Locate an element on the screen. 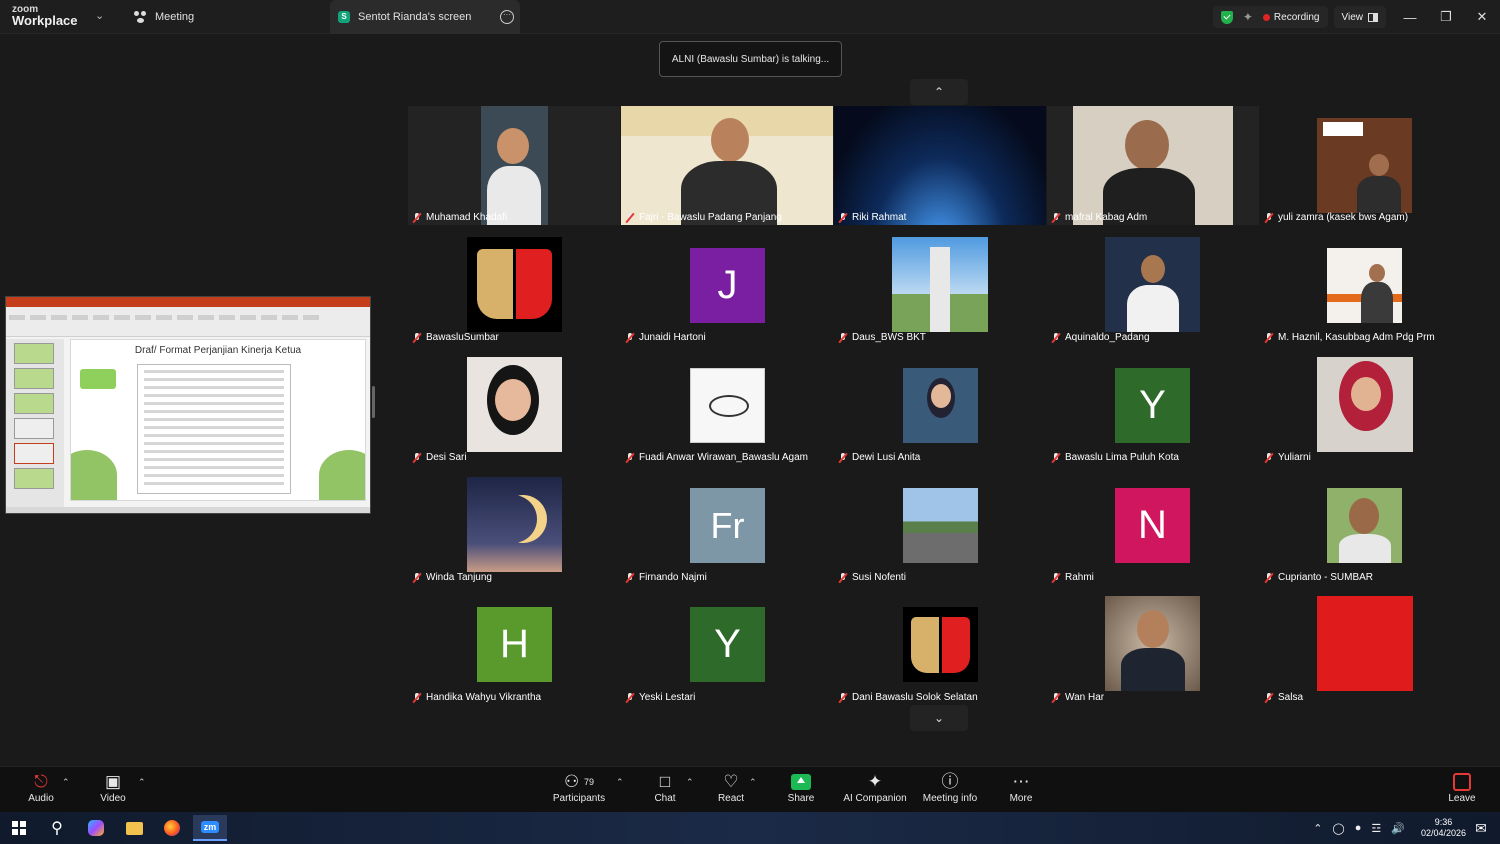 This screenshot has height=844, width=1500. audio-options-caret-icon: ⌃ is located at coordinates (66, 782).